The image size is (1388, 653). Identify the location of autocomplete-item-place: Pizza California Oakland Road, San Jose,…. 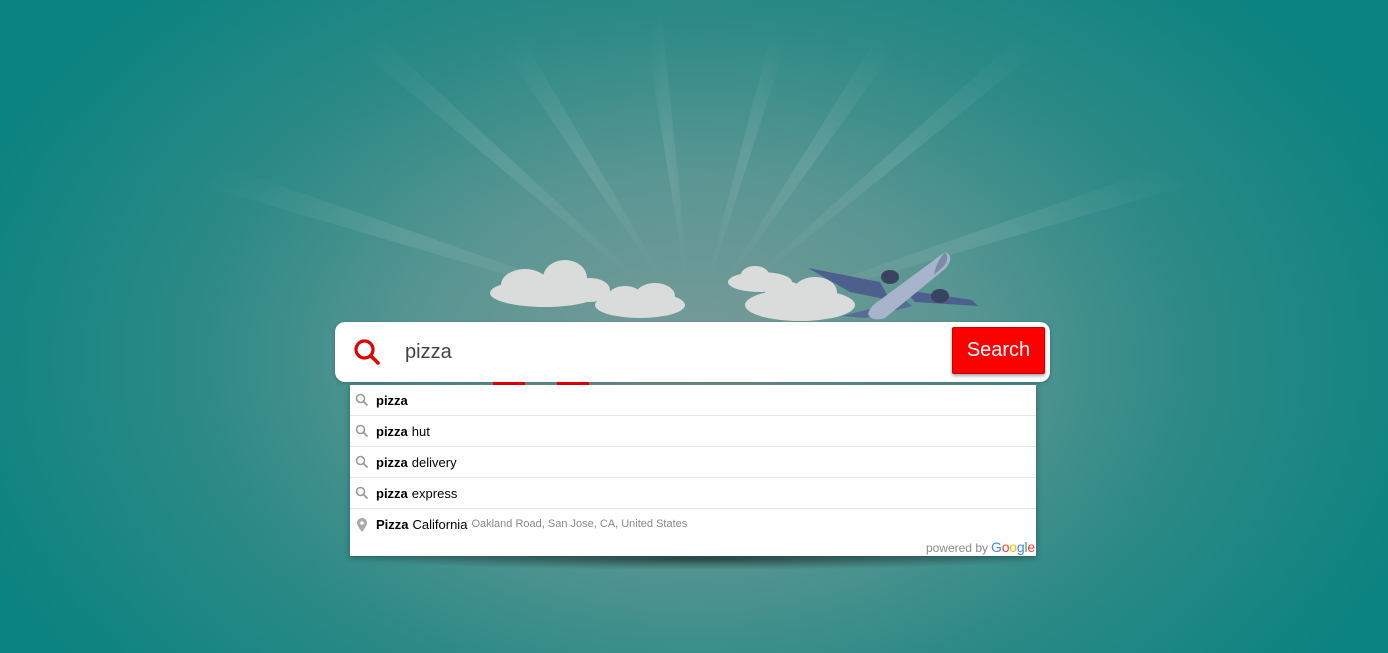
(693, 524).